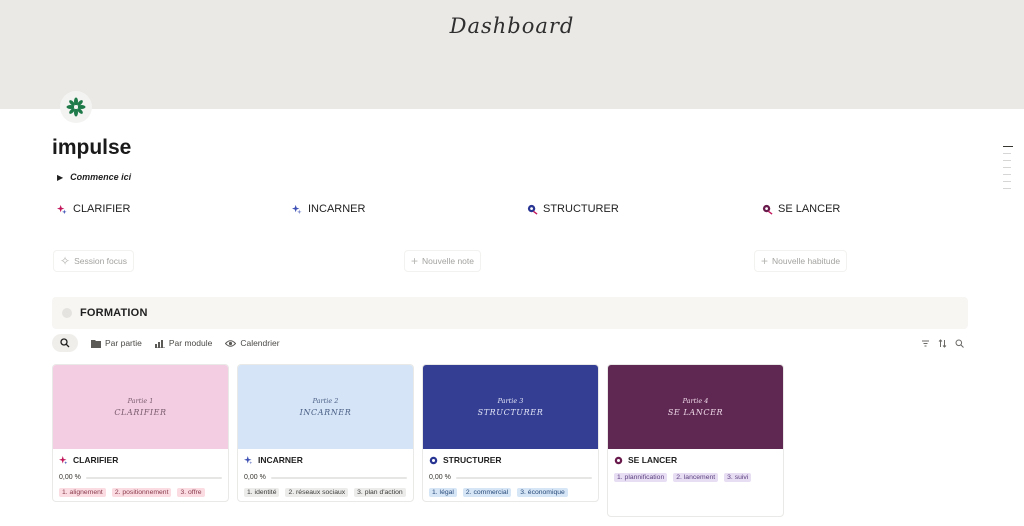 The image size is (1024, 526). What do you see at coordinates (653, 460) in the screenshot?
I see `card-title-label: SE LANCER` at bounding box center [653, 460].